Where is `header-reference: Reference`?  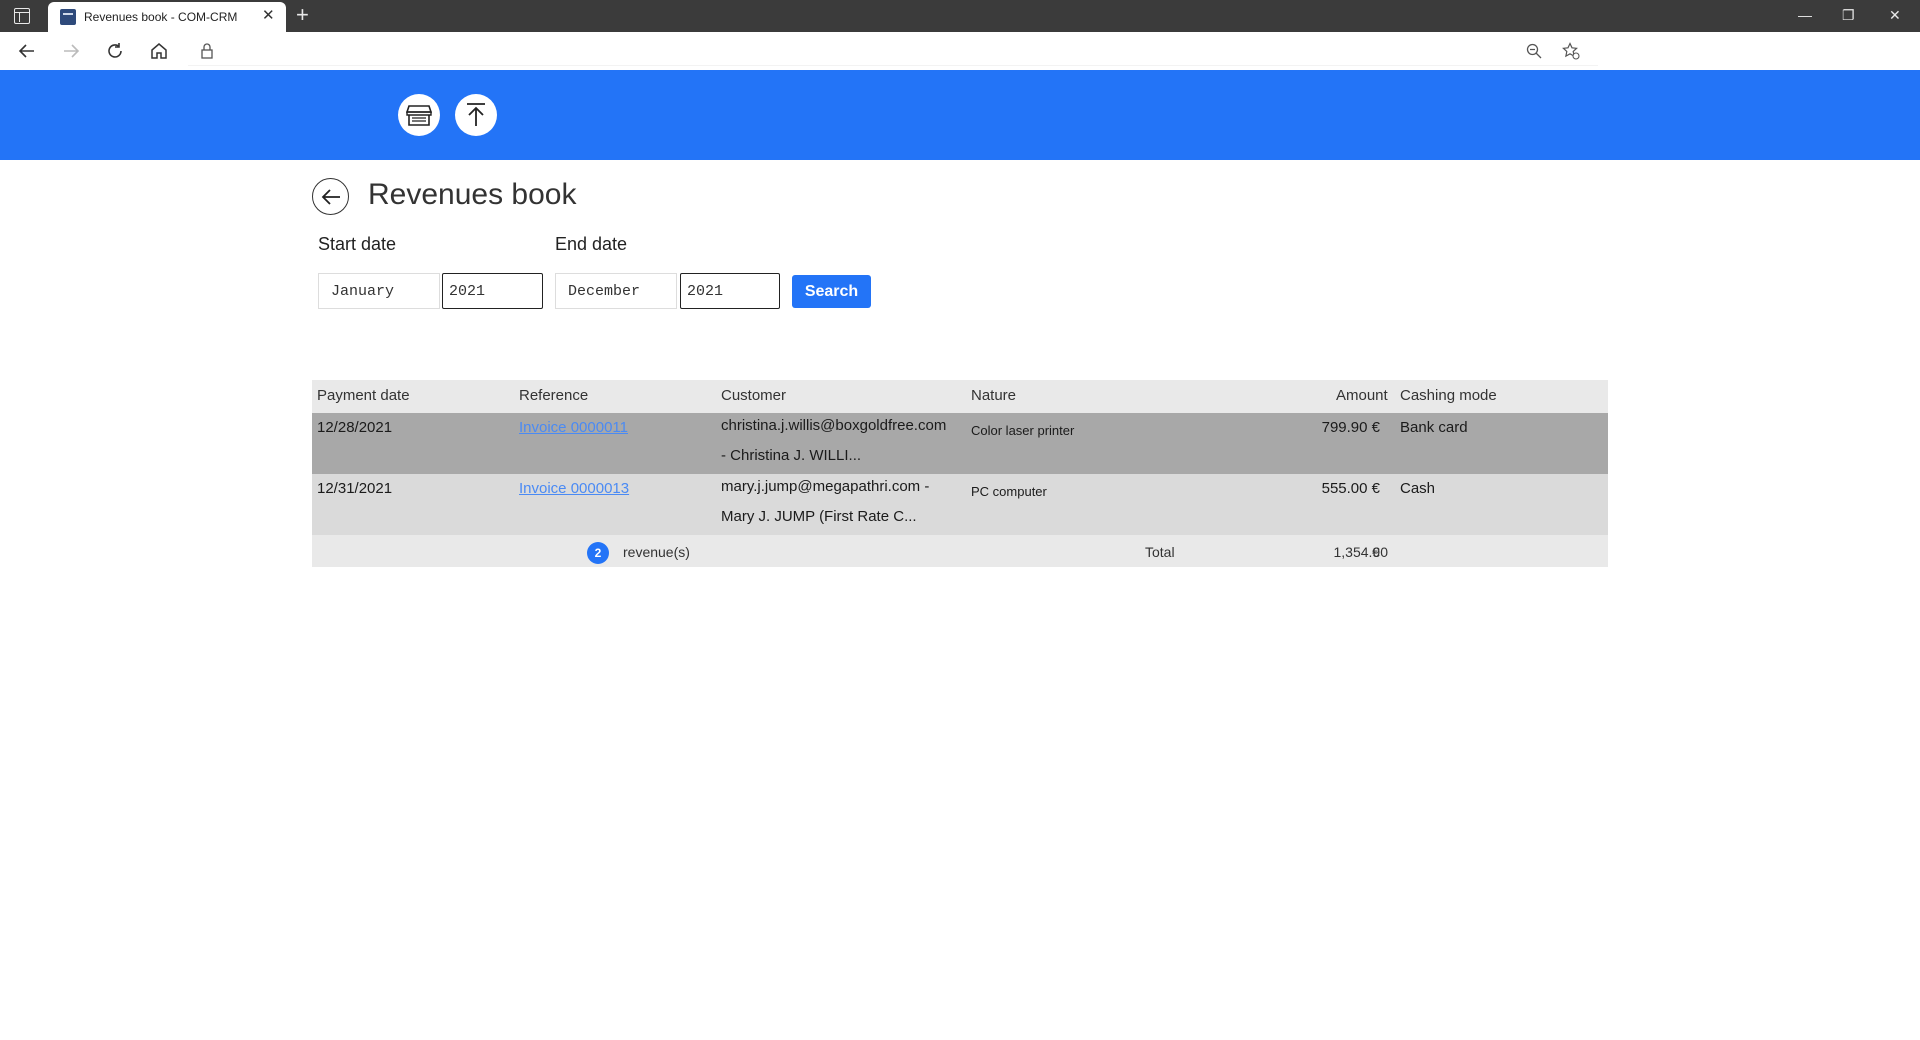
header-reference: Reference is located at coordinates (553, 395).